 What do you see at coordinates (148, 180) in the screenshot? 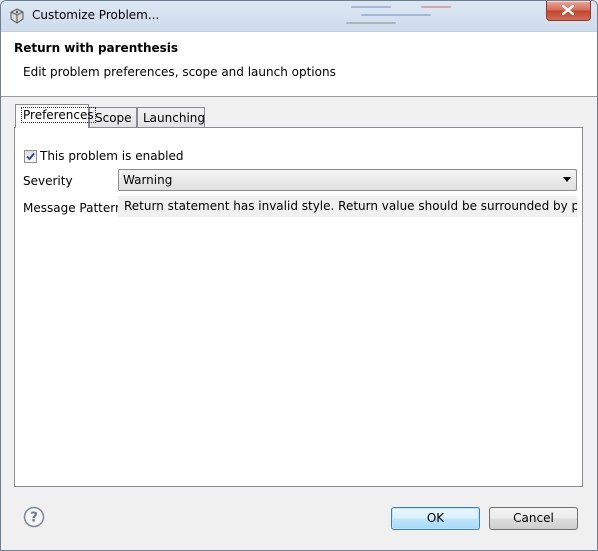
I see `severity-value: Warning` at bounding box center [148, 180].